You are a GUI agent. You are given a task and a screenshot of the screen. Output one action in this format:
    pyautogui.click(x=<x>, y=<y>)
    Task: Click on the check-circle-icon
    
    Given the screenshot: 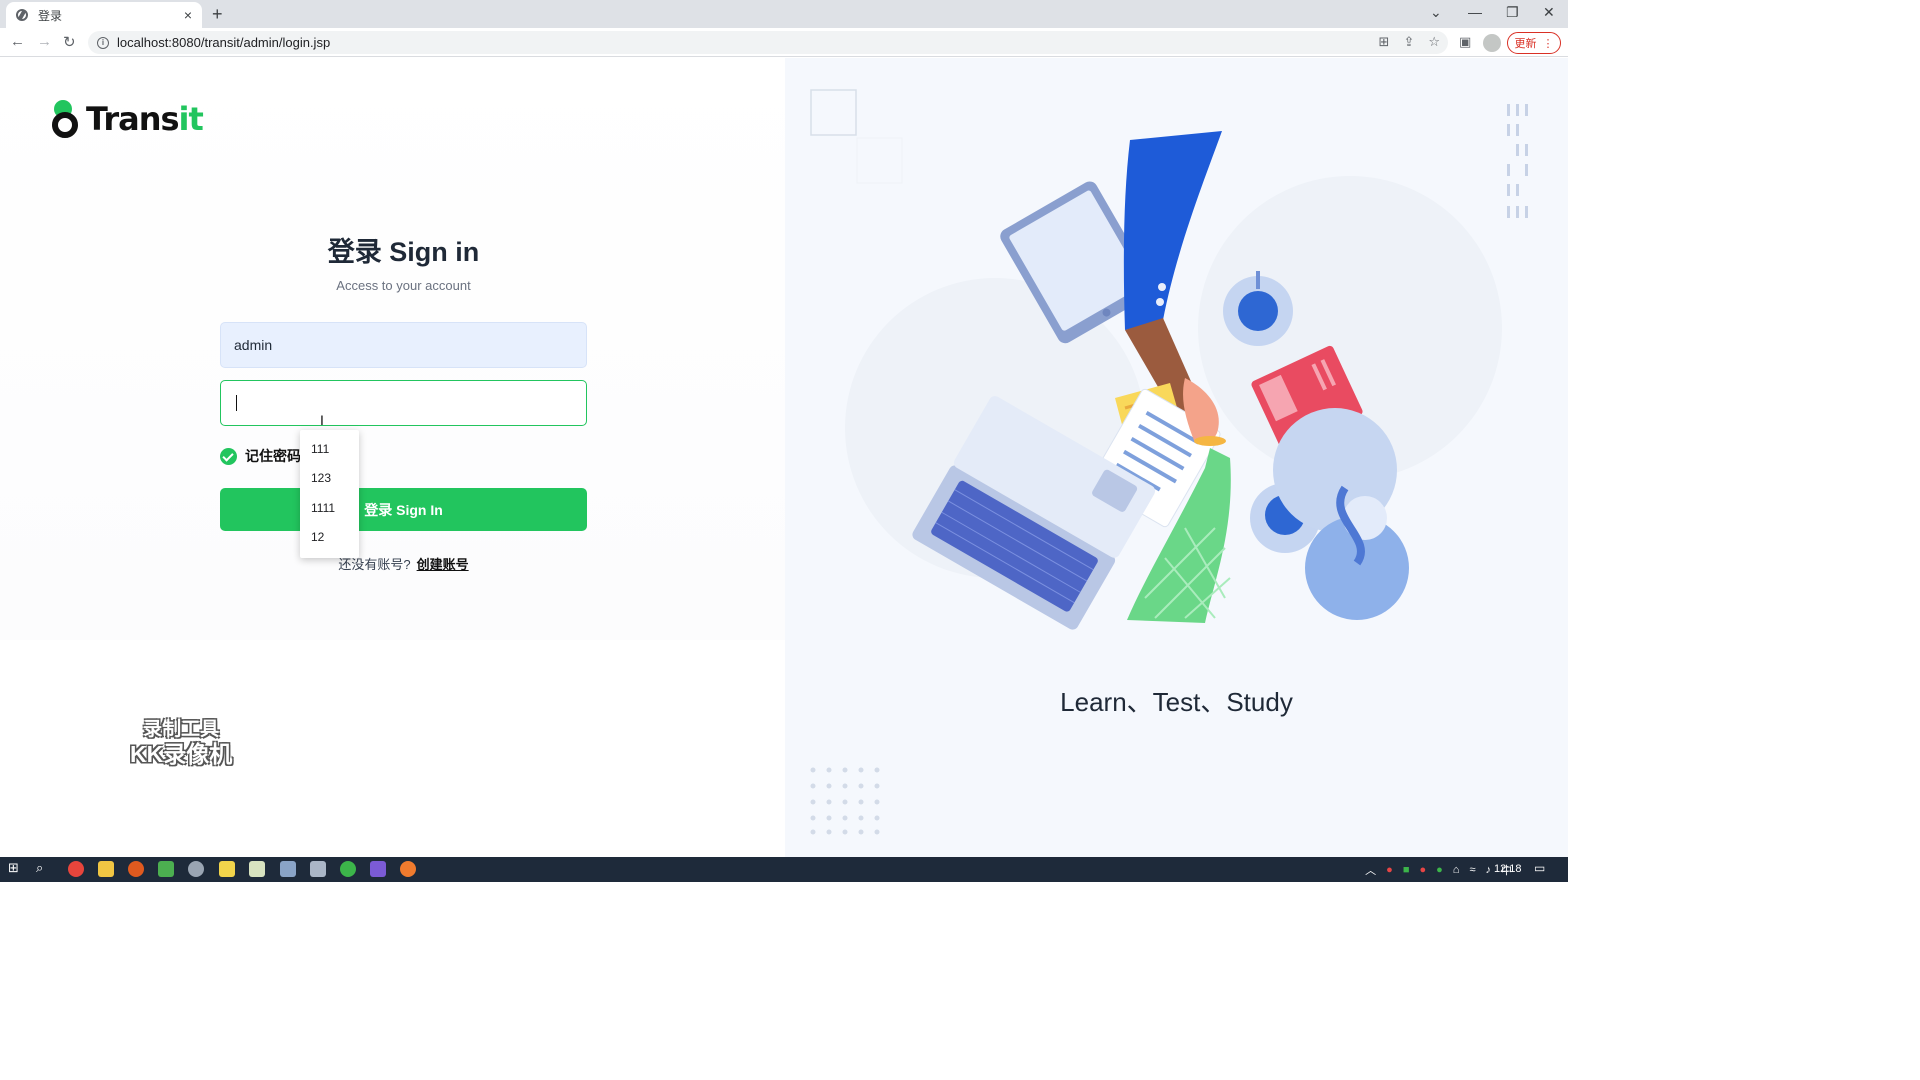 What is the action you would take?
    pyautogui.click(x=228, y=456)
    